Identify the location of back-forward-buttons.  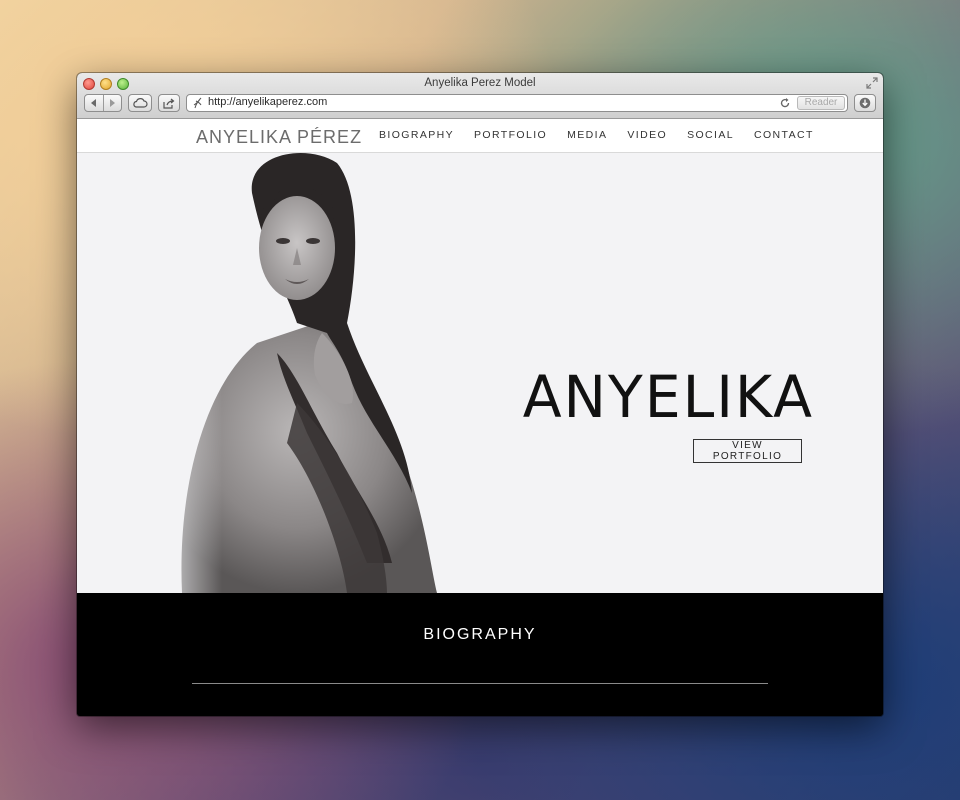
(103, 103).